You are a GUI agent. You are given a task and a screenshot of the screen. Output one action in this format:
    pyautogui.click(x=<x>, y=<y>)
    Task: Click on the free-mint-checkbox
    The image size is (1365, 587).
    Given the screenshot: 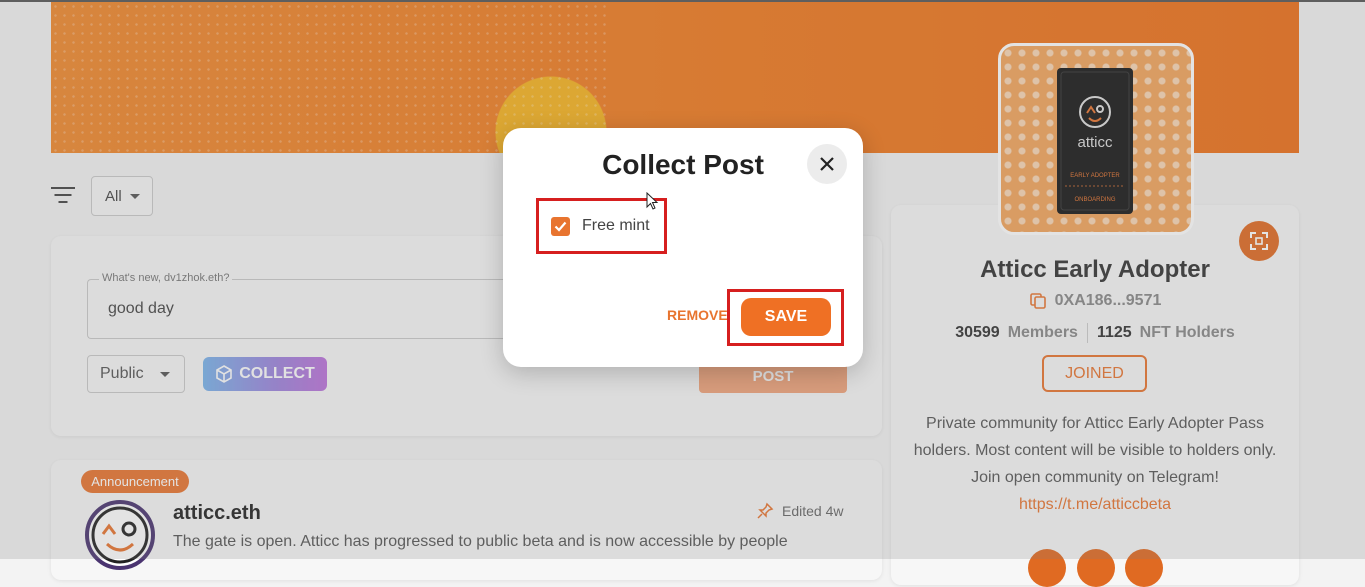 What is the action you would take?
    pyautogui.click(x=560, y=226)
    